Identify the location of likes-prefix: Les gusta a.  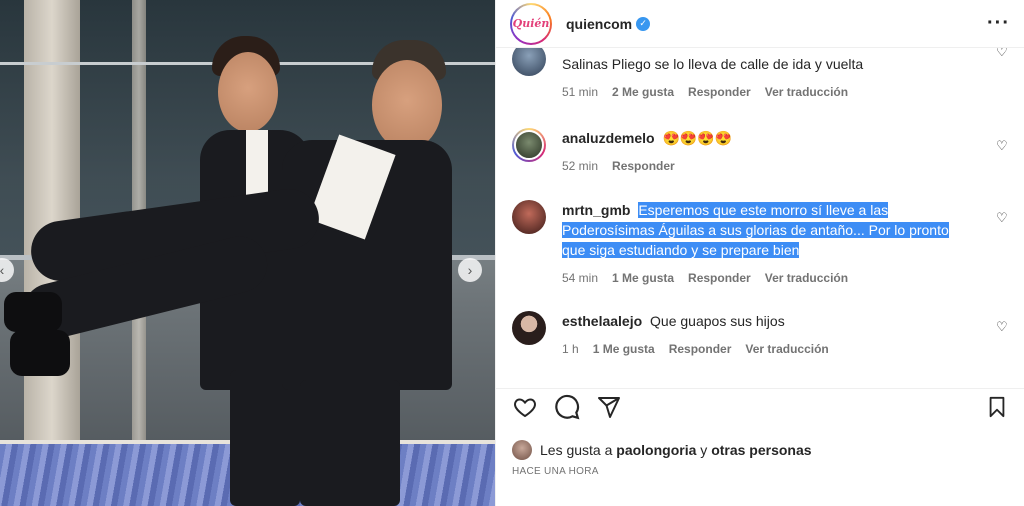
(576, 450).